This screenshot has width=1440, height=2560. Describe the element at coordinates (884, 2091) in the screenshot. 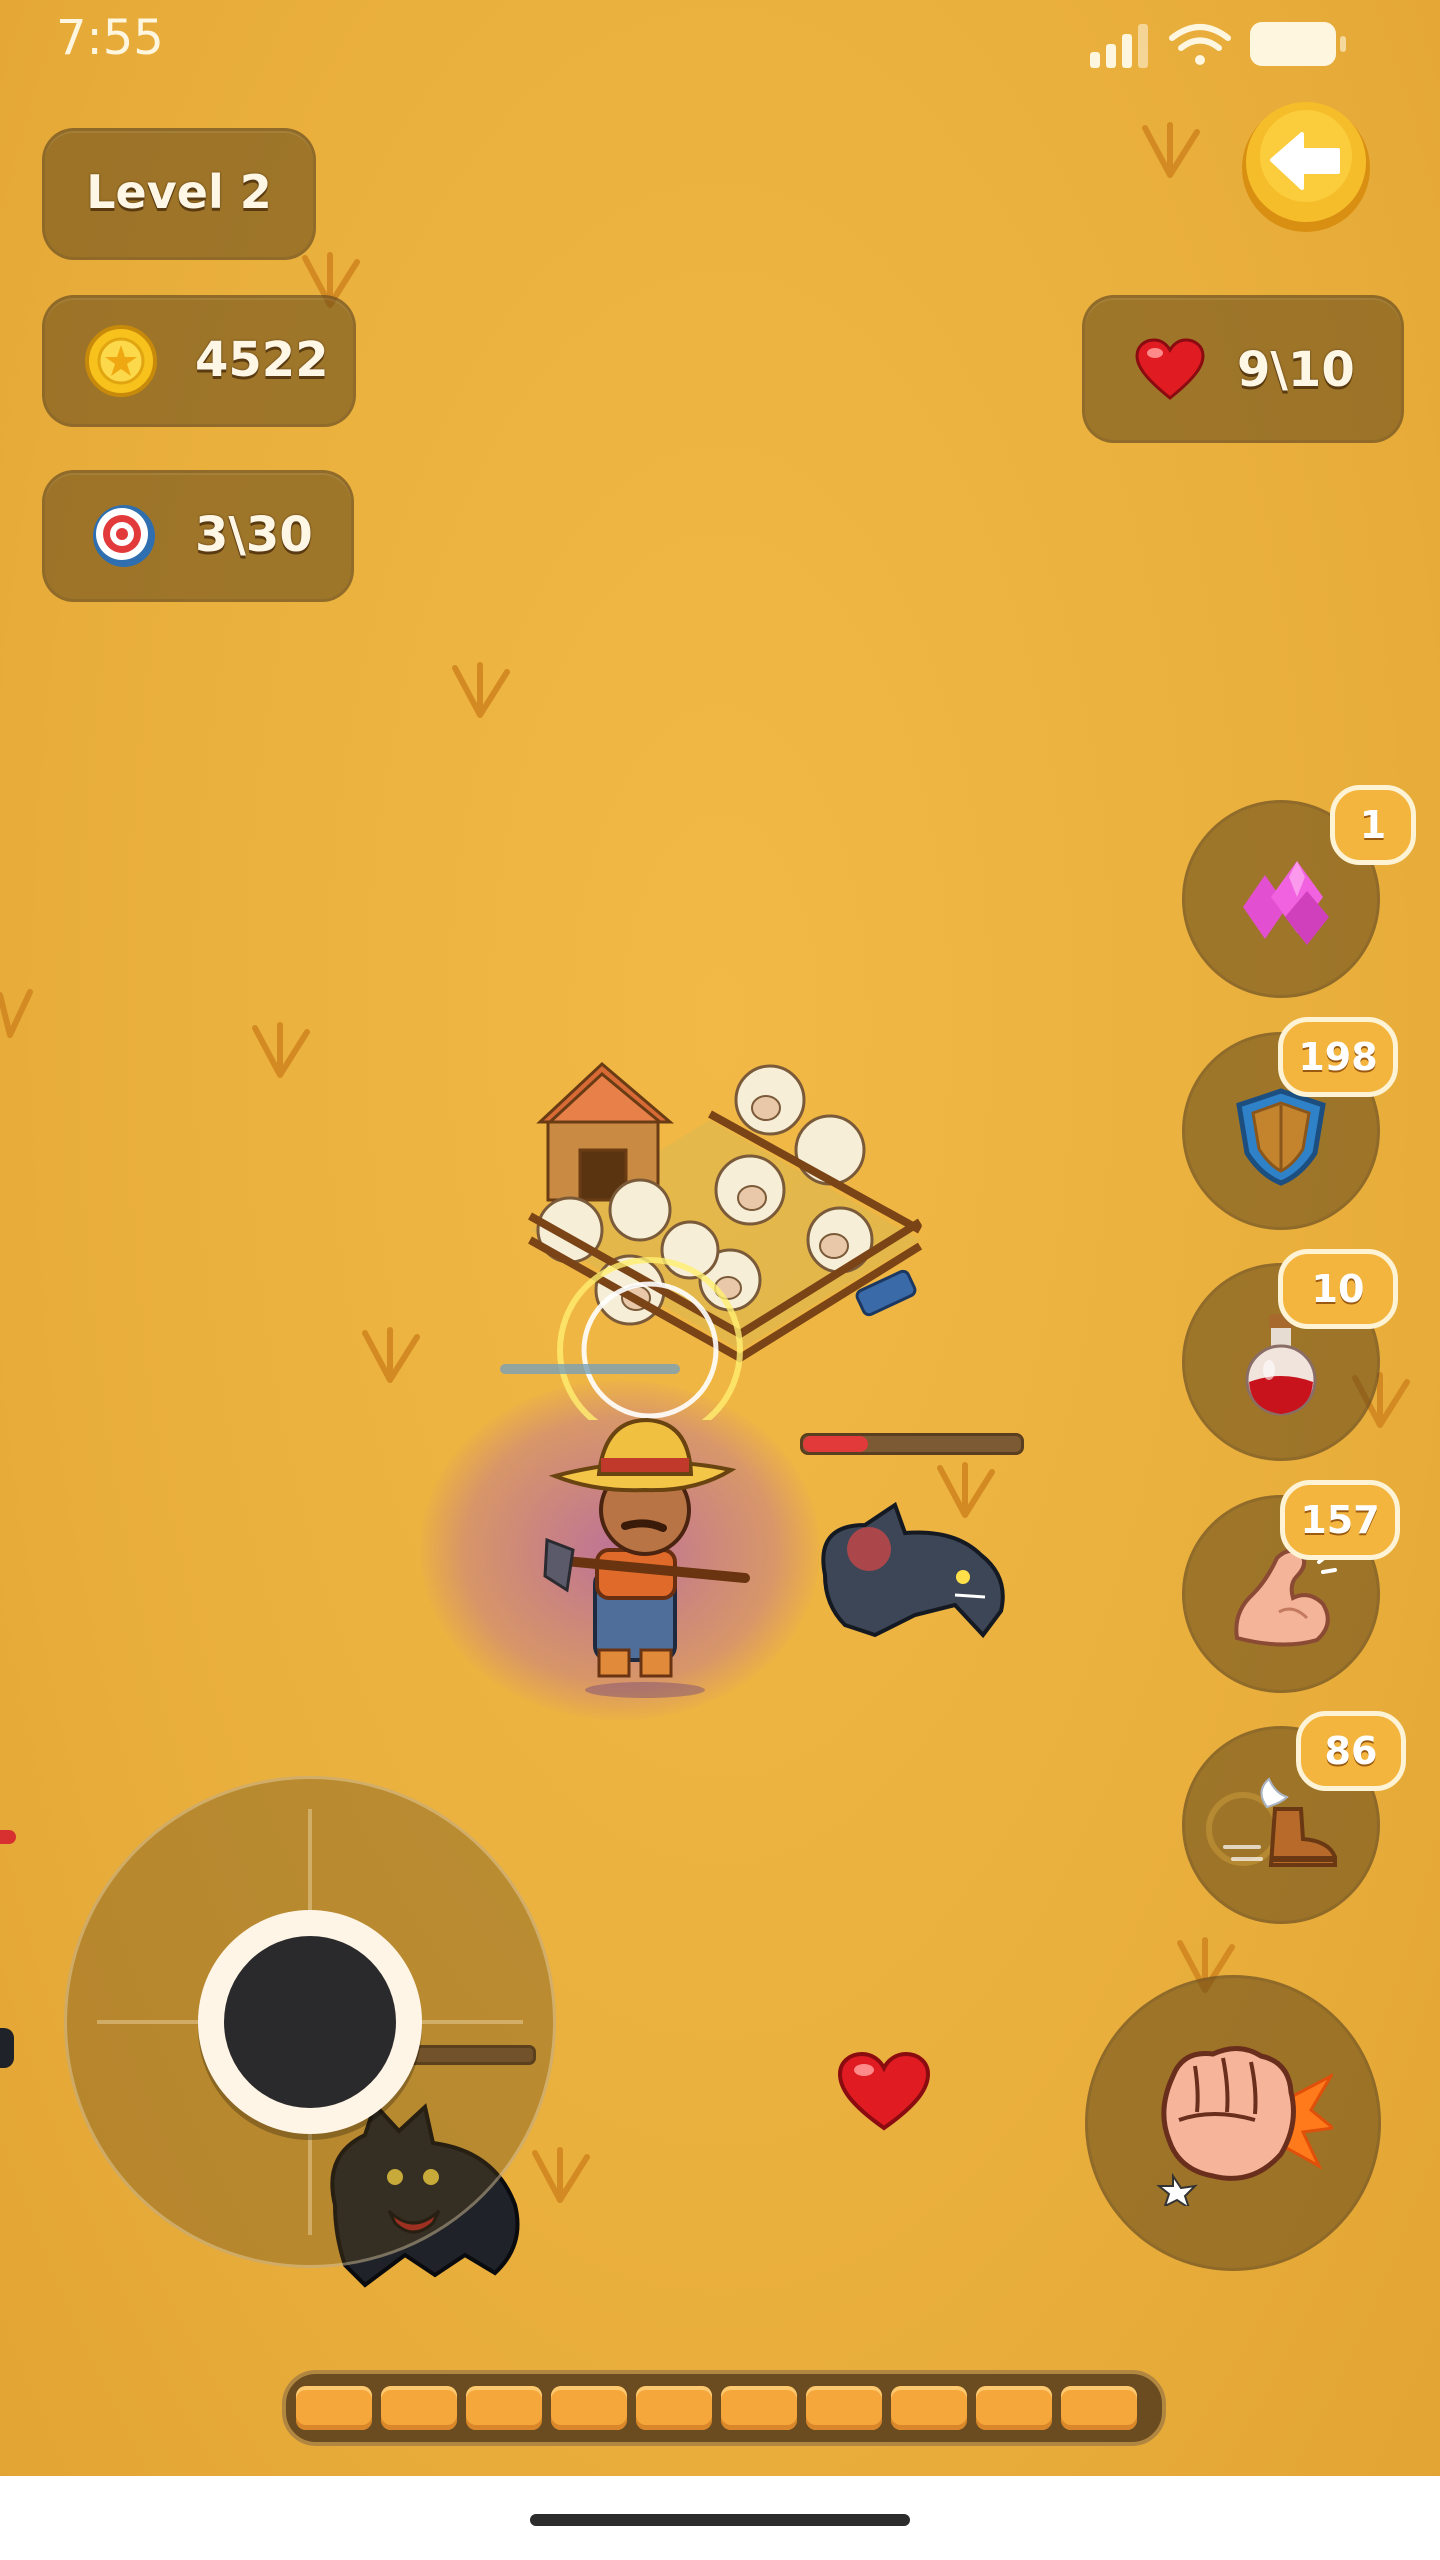

I see `heart-pickup` at that location.